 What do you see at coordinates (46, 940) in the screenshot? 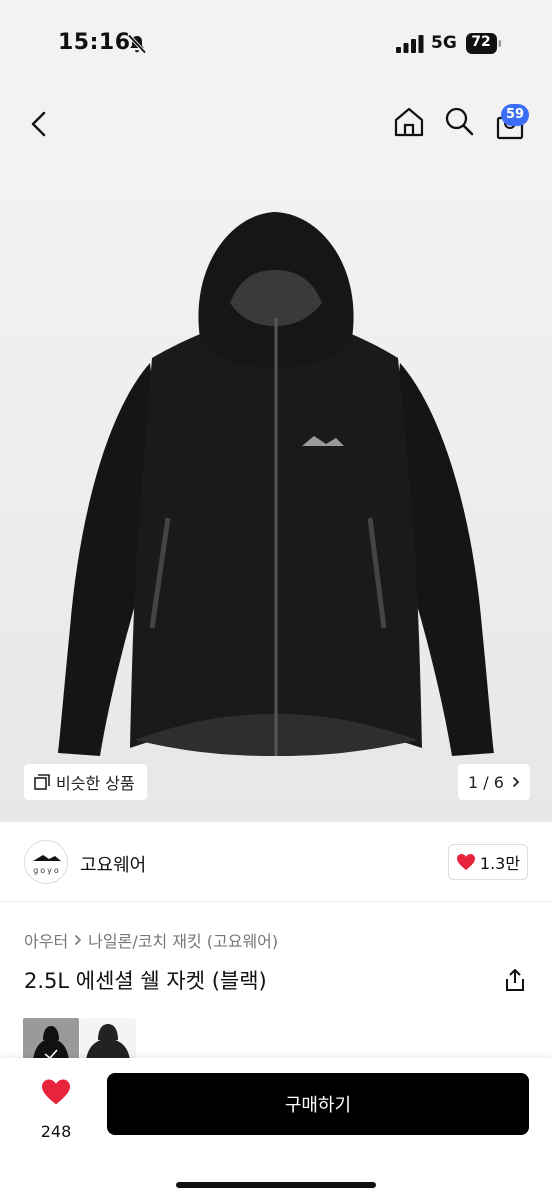
I see `breadcrumb-category: 아우터` at bounding box center [46, 940].